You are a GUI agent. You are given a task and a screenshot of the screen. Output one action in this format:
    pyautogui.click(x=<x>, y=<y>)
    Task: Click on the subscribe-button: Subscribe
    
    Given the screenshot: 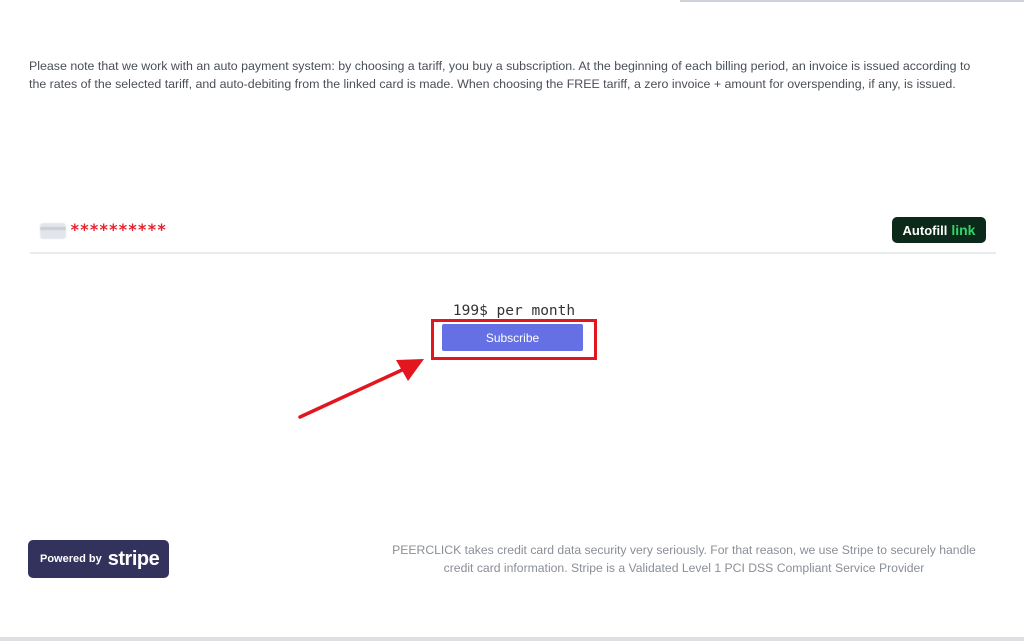 What is the action you would take?
    pyautogui.click(x=512, y=337)
    